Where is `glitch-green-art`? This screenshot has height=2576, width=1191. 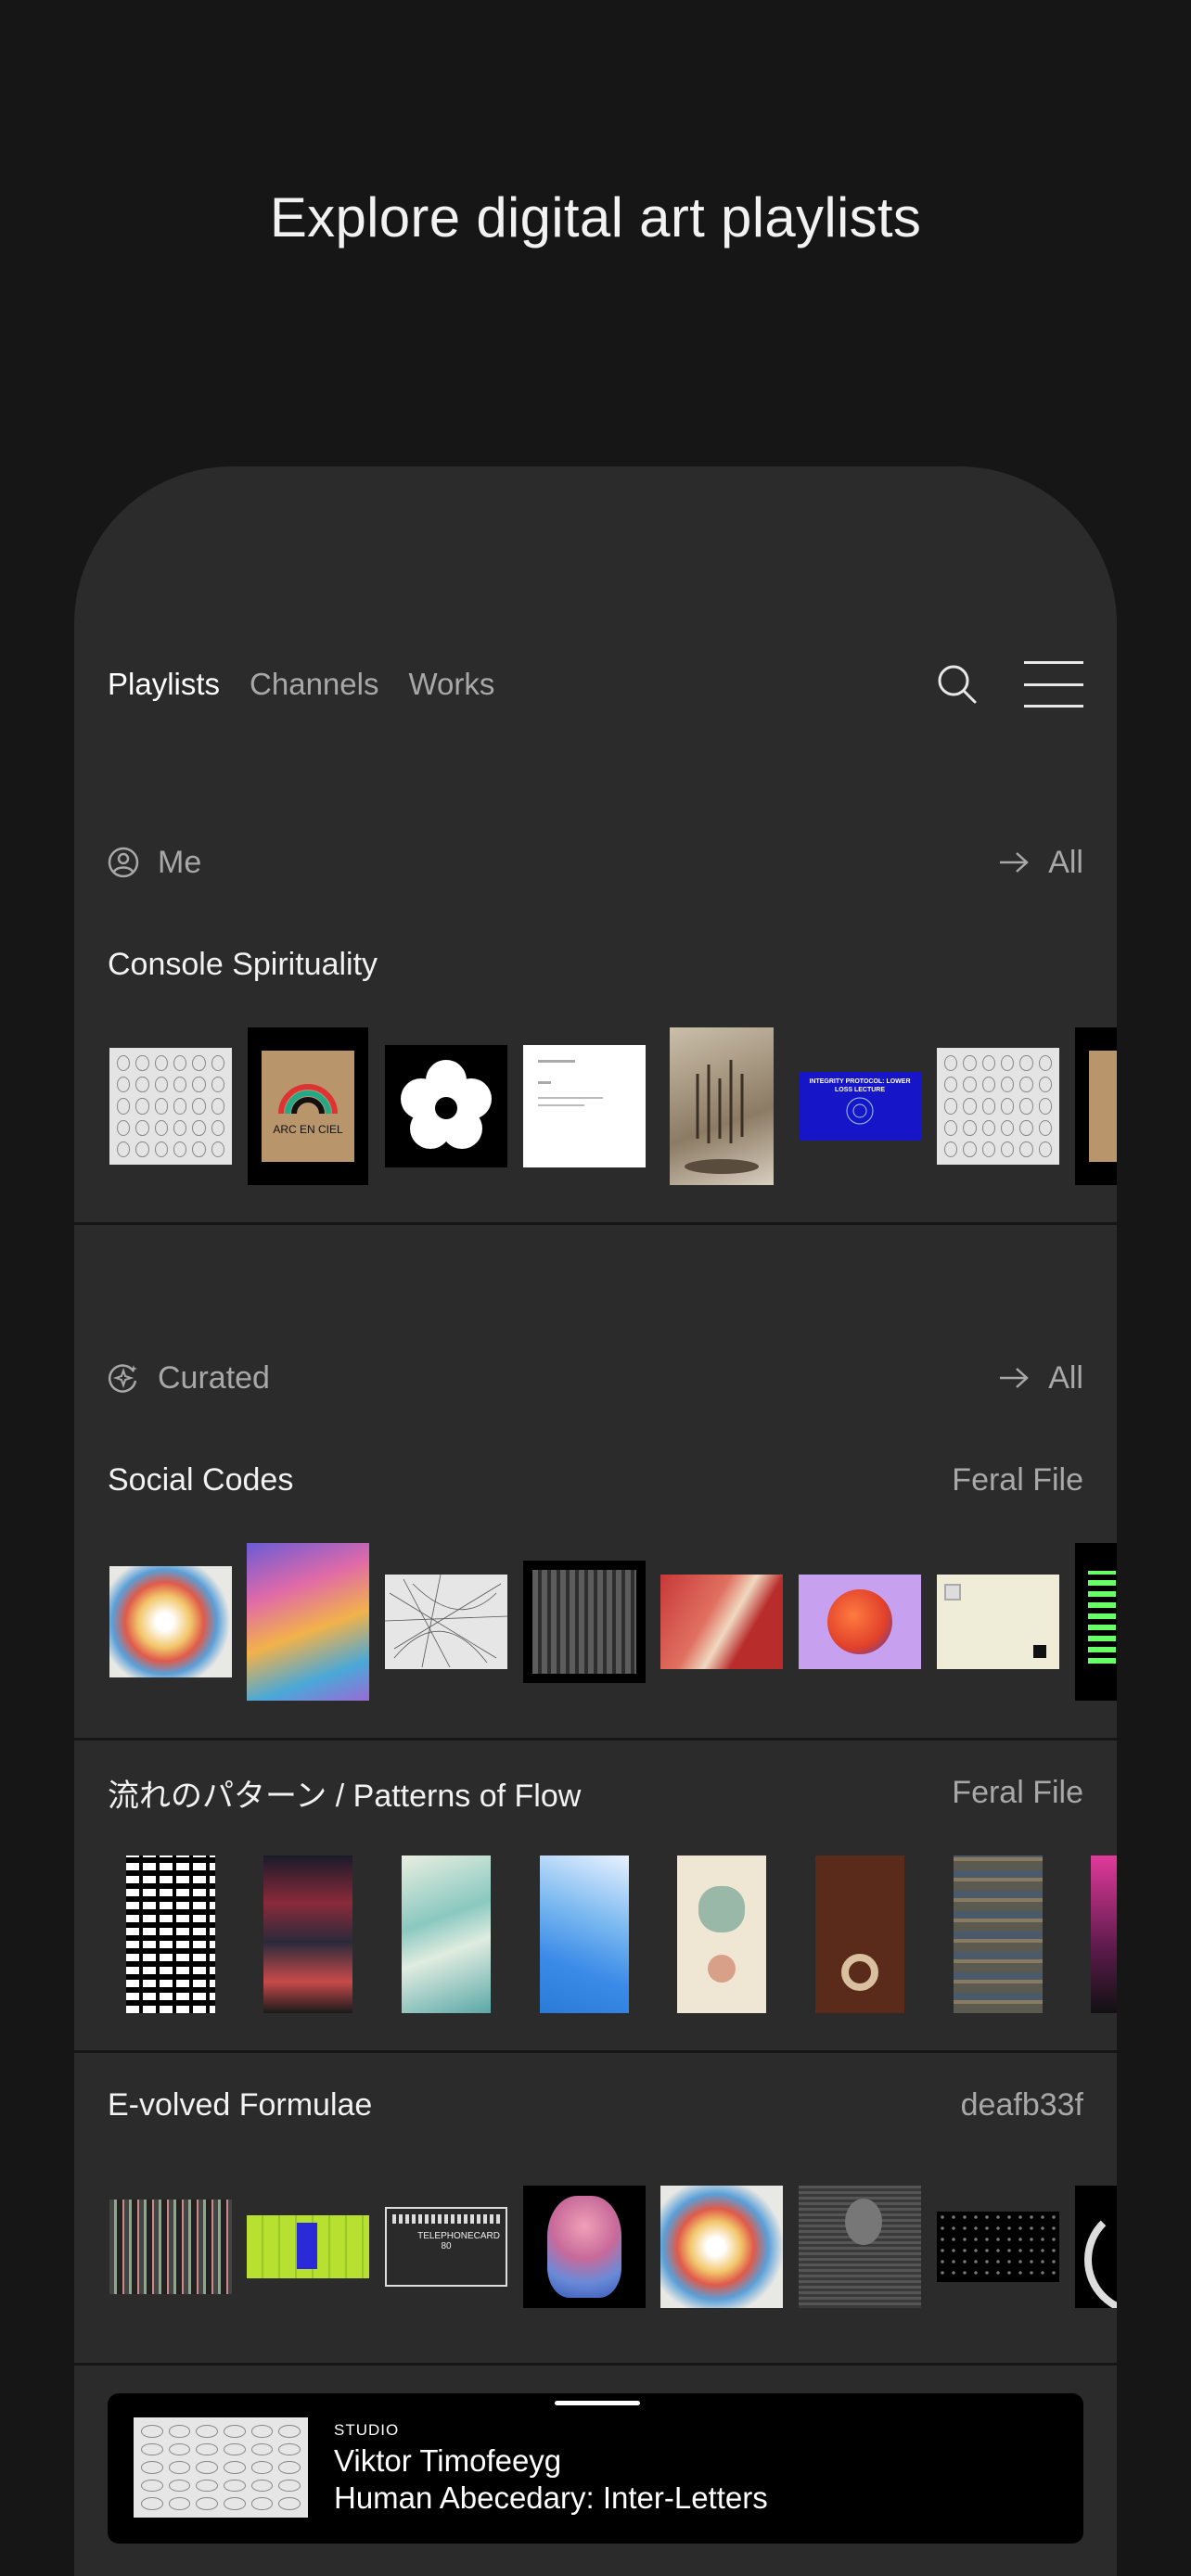
glitch-green-art is located at coordinates (1096, 1622).